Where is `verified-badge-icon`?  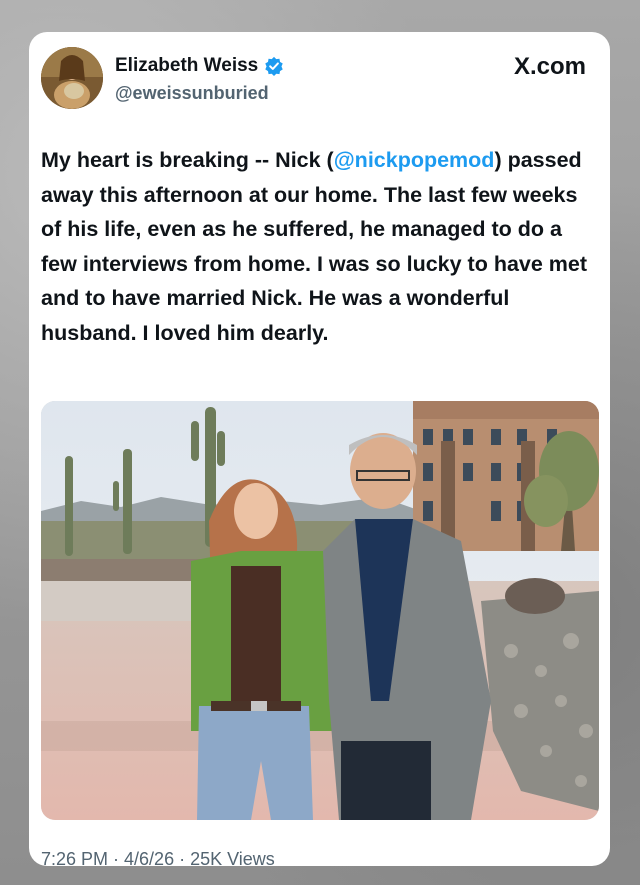
verified-badge-icon is located at coordinates (274, 66).